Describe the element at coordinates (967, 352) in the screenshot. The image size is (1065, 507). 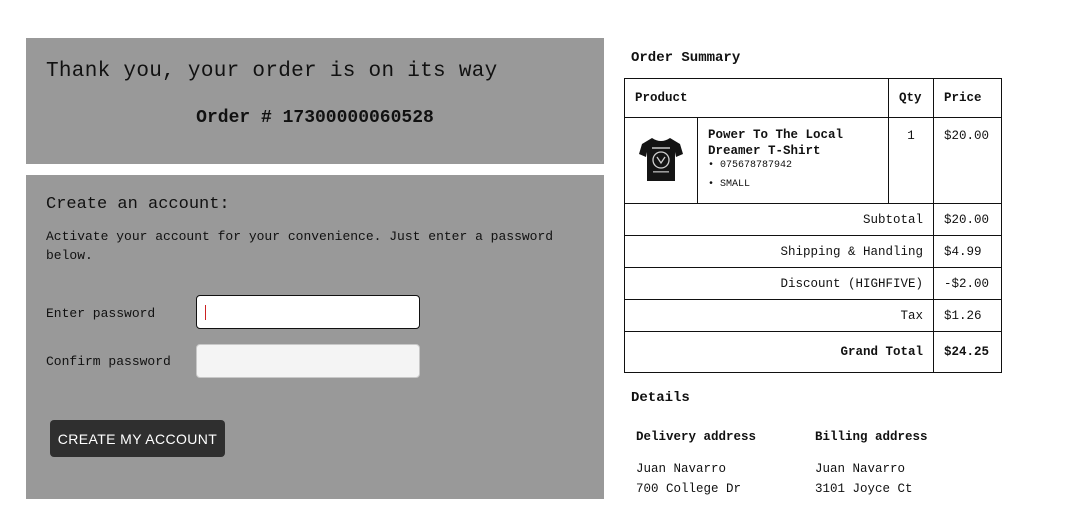
I see `grand-total-value: $24.25` at that location.